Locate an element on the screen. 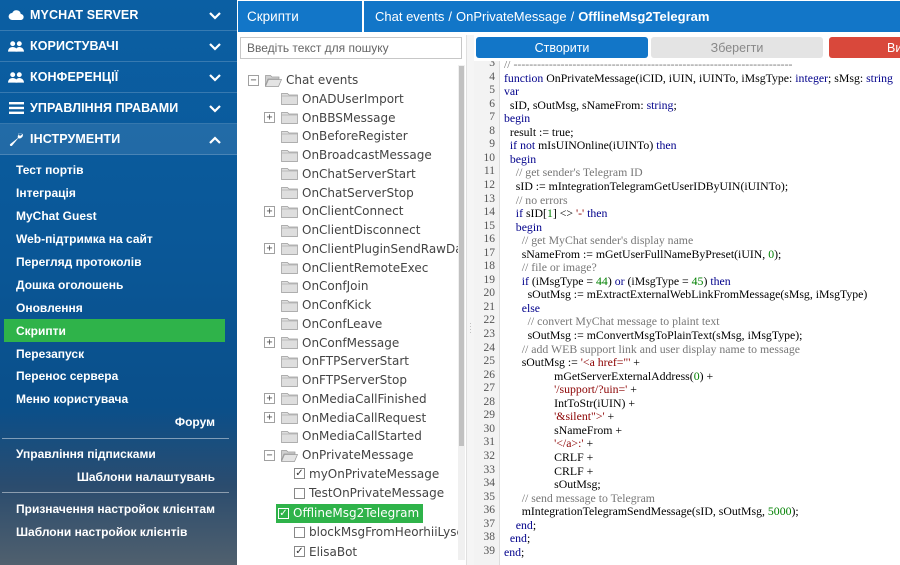 The width and height of the screenshot is (900, 565). tree-node: + OnConfMessage is located at coordinates (331, 343).